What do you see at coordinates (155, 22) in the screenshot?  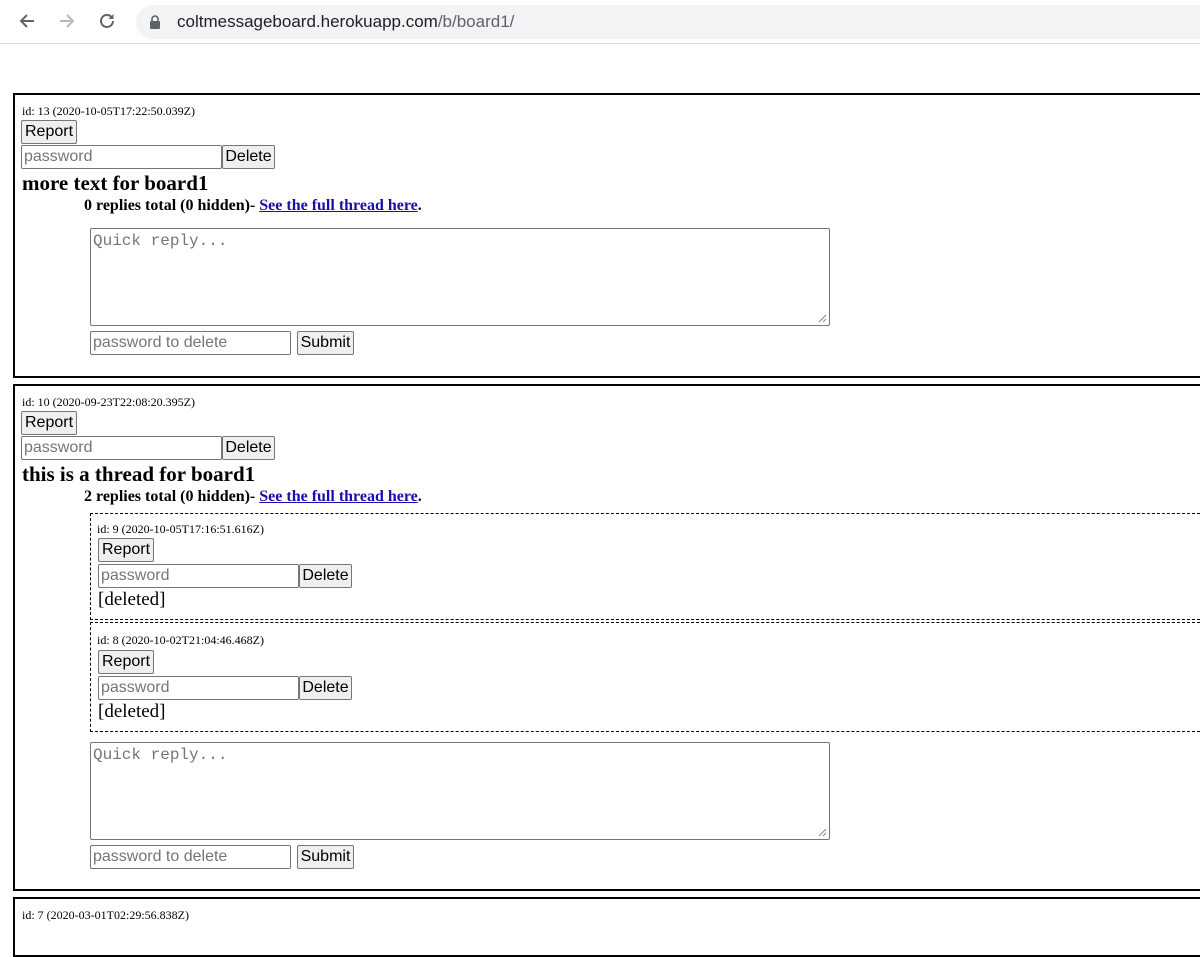 I see `lock-icon` at bounding box center [155, 22].